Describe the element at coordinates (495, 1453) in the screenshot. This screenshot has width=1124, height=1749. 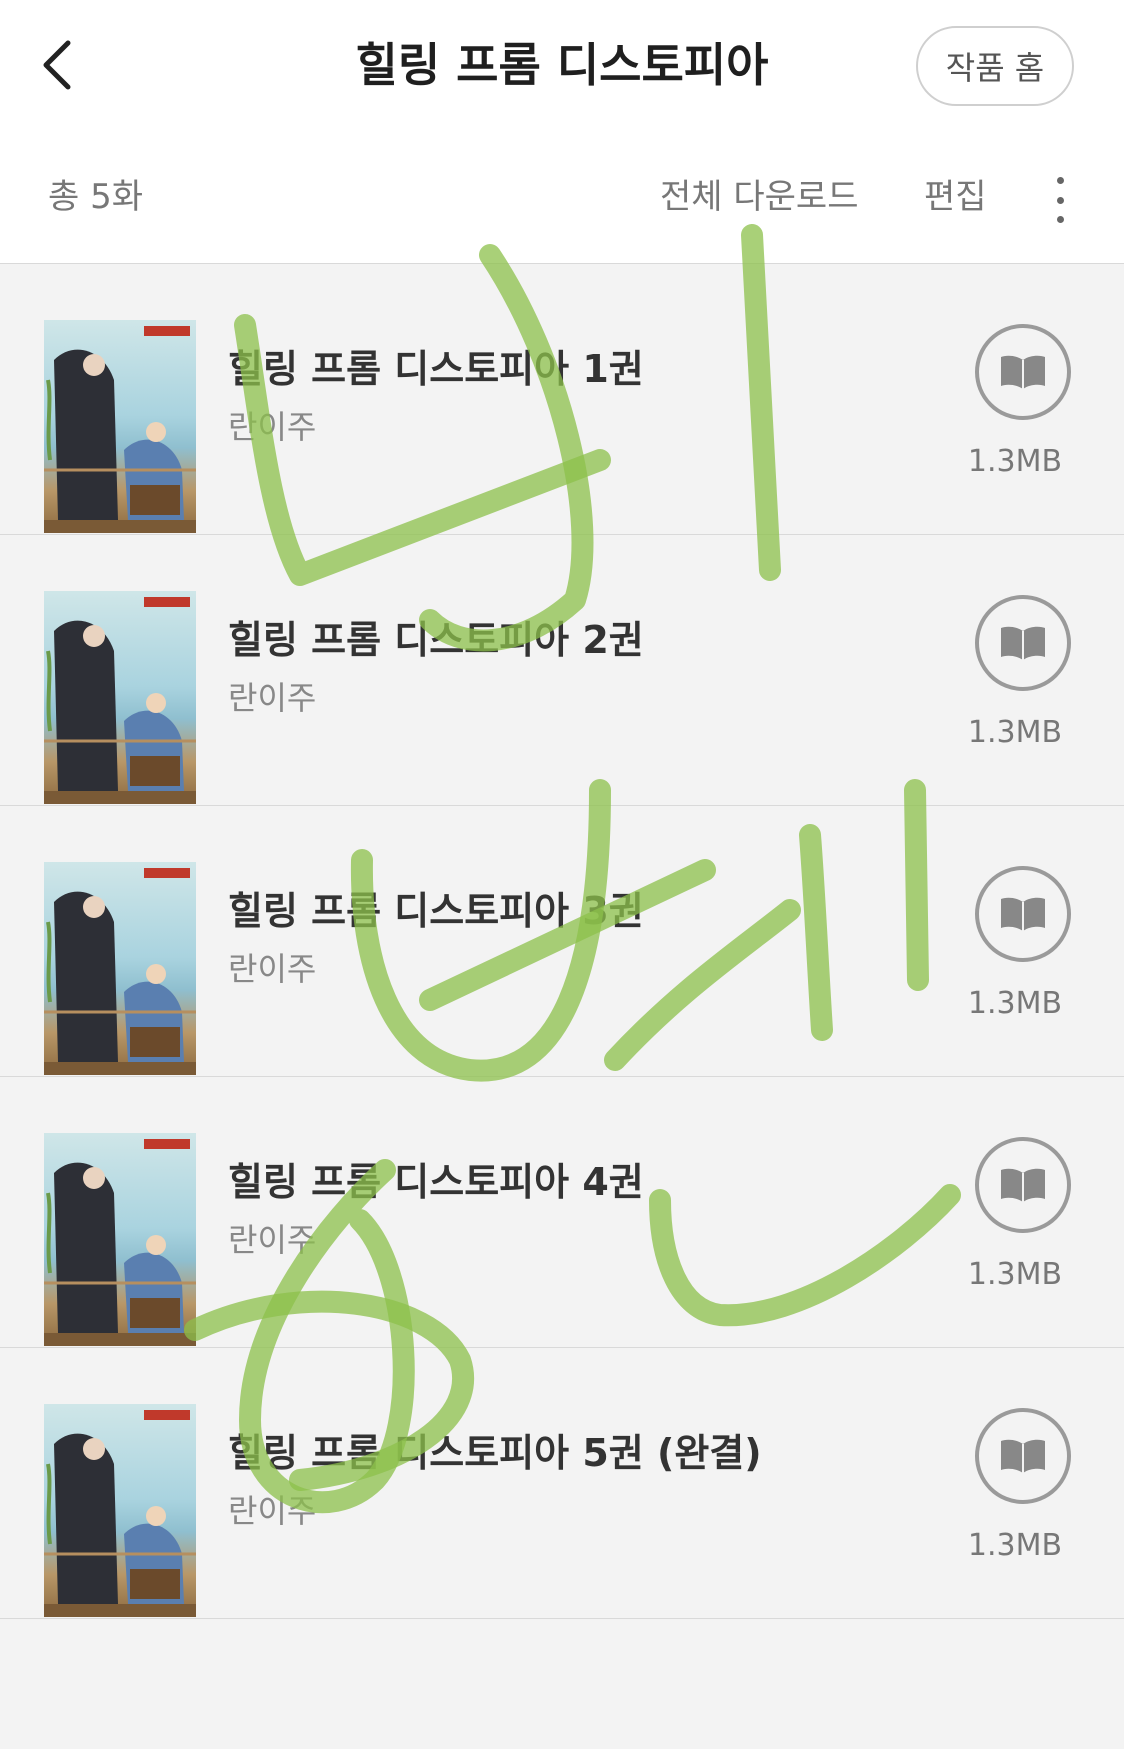
I see `episode-title: 힐링 프롬 디스토피아 5권 (완결)` at that location.